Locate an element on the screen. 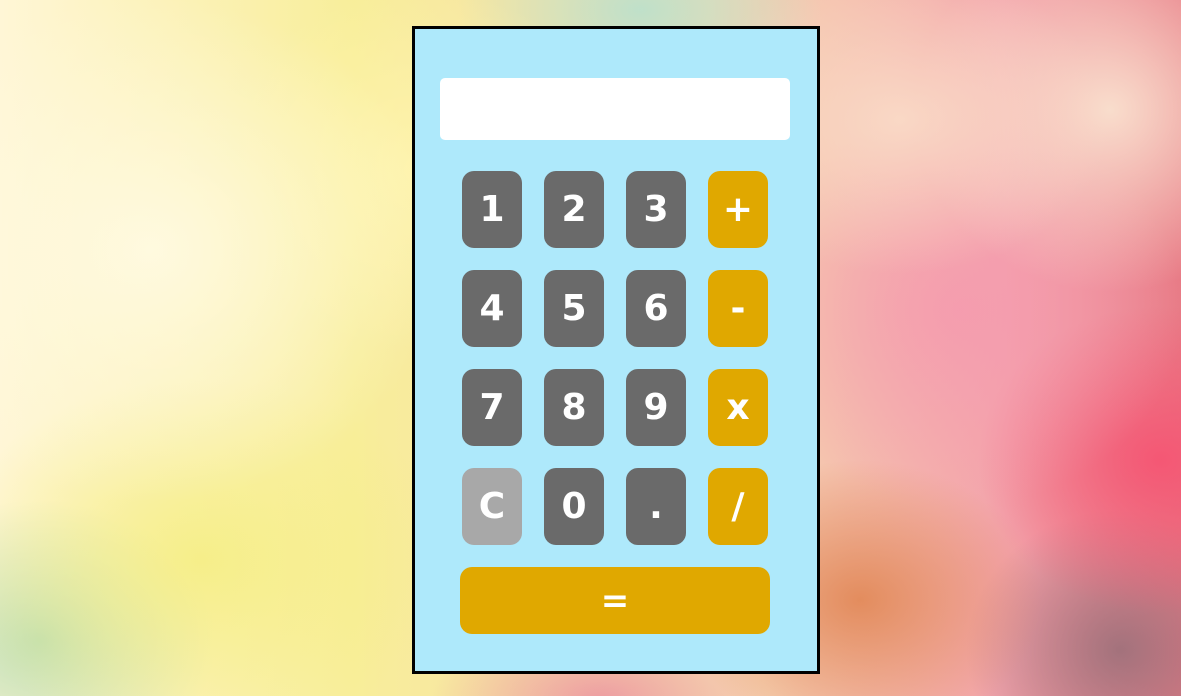  key-8-button: 8 is located at coordinates (574, 407).